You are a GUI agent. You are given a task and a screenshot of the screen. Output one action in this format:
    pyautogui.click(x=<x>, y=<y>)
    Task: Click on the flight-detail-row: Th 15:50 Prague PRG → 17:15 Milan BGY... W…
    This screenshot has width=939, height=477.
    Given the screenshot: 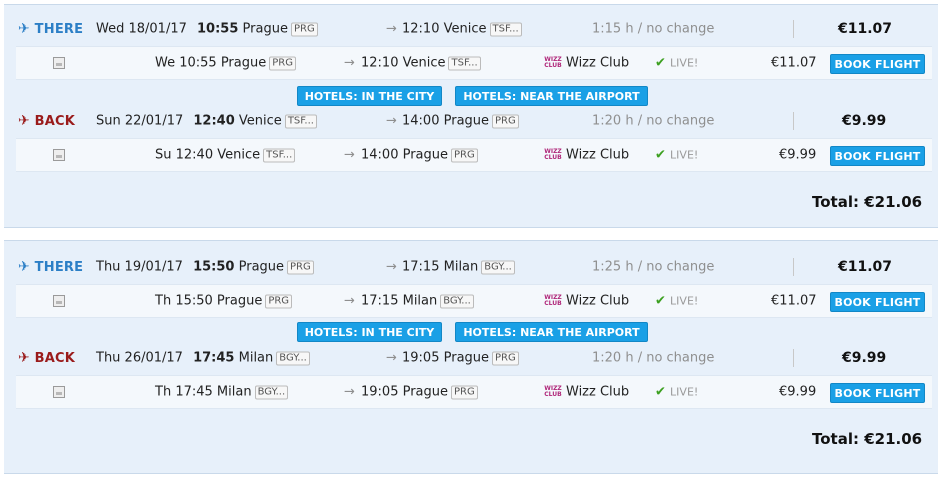 What is the action you would take?
    pyautogui.click(x=474, y=301)
    